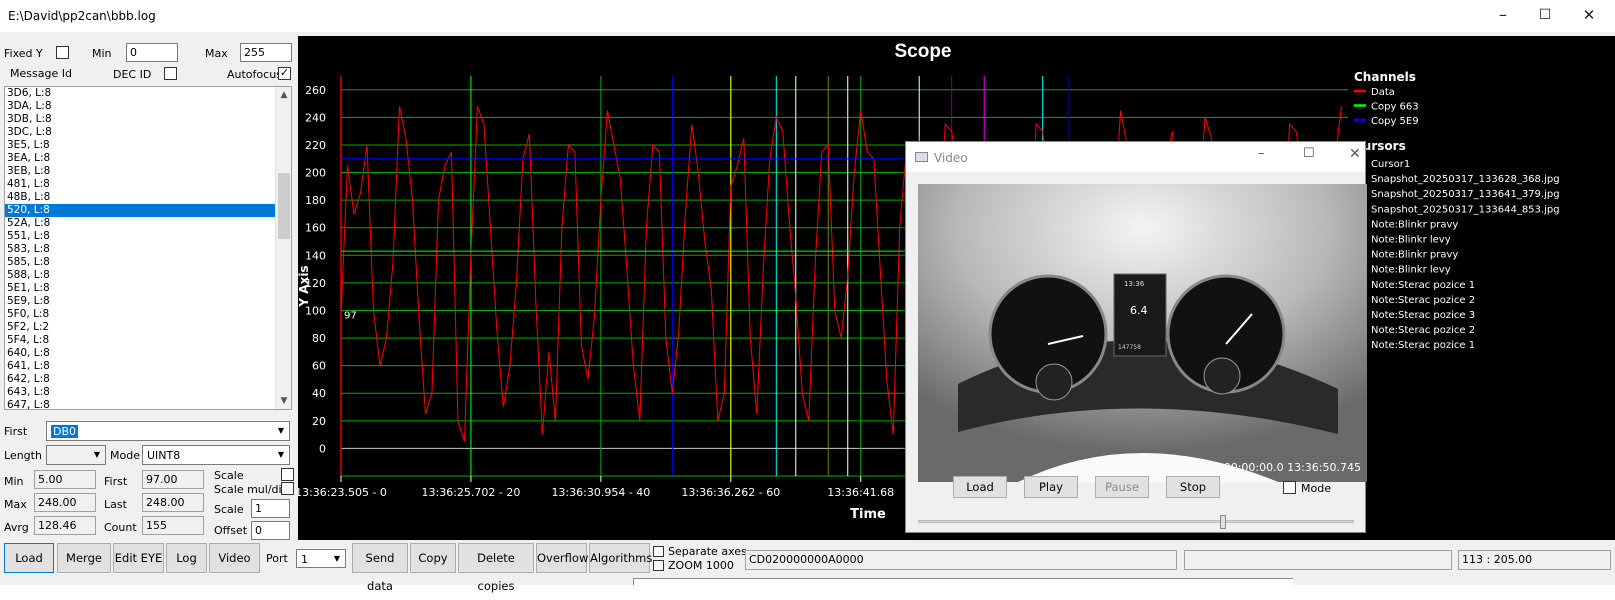 Image resolution: width=1615 pixels, height=600 pixels. What do you see at coordinates (148, 314) in the screenshot?
I see `list-item: 5F0, L:8` at bounding box center [148, 314].